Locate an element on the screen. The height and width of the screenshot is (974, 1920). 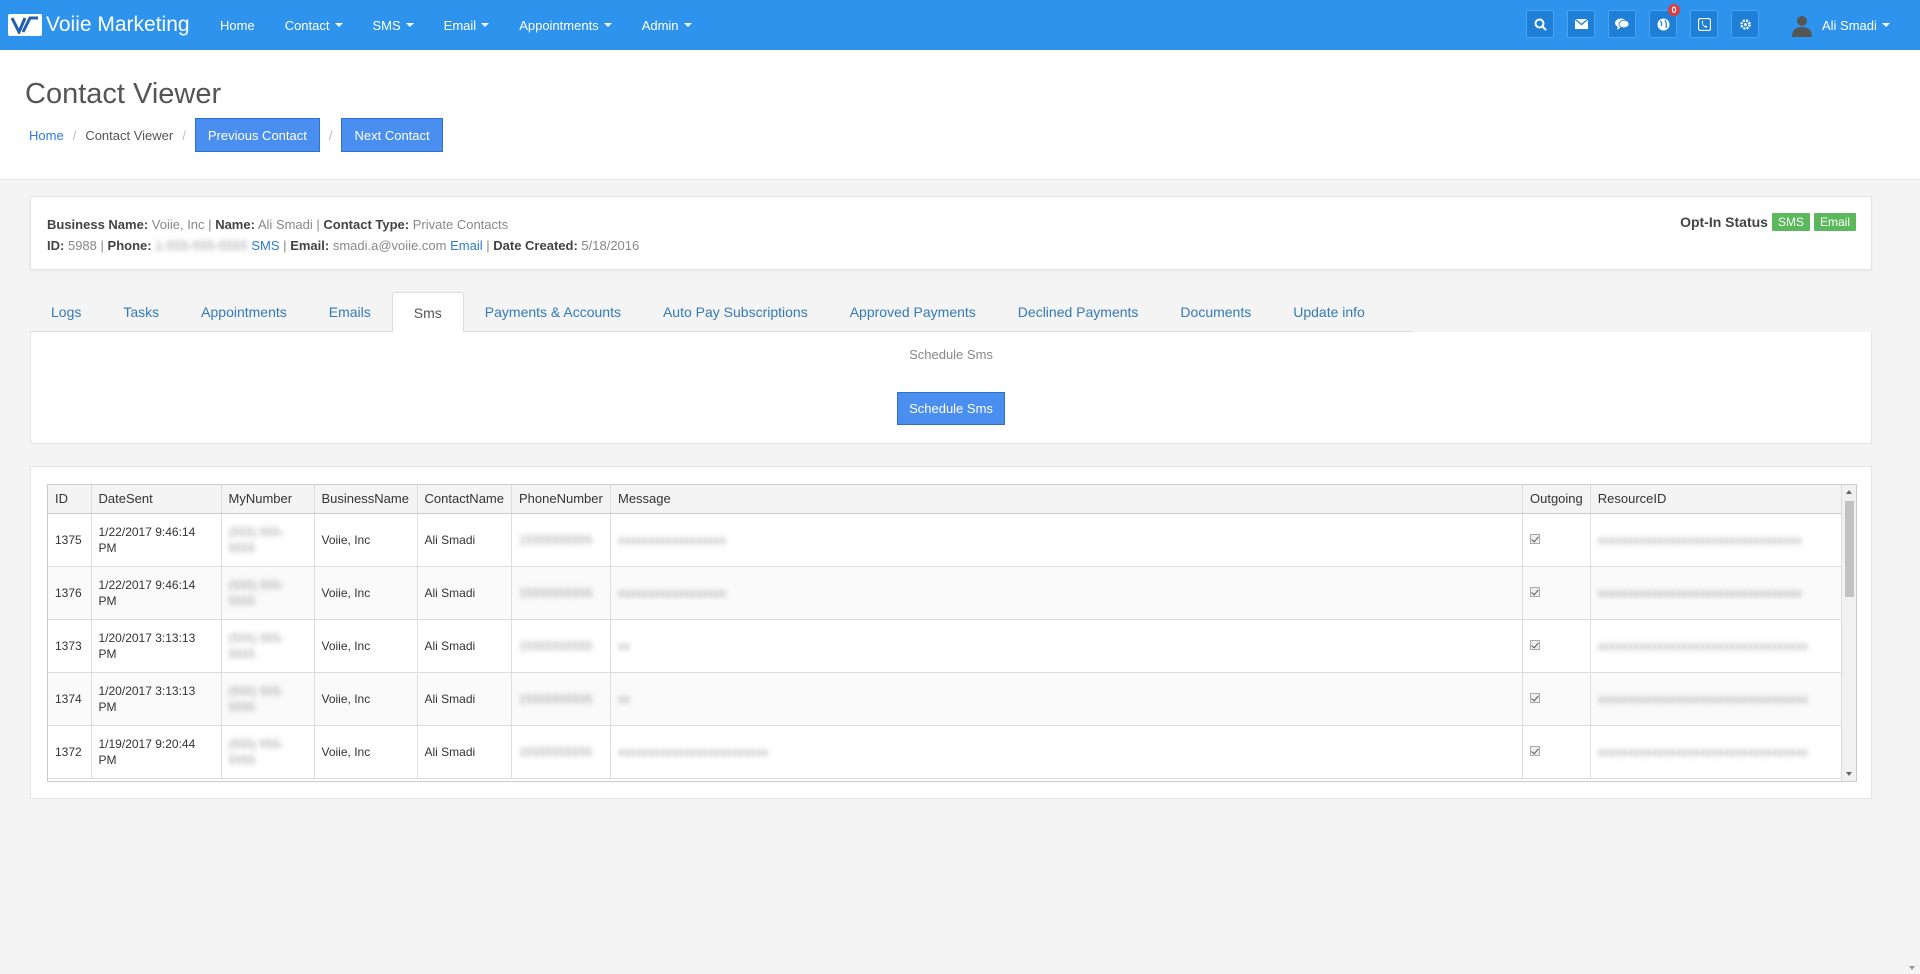
cell-resource: xxxxxxxxxxxxxxxxxxxxxxxxxxxxxxxxxxx is located at coordinates (1717, 752).